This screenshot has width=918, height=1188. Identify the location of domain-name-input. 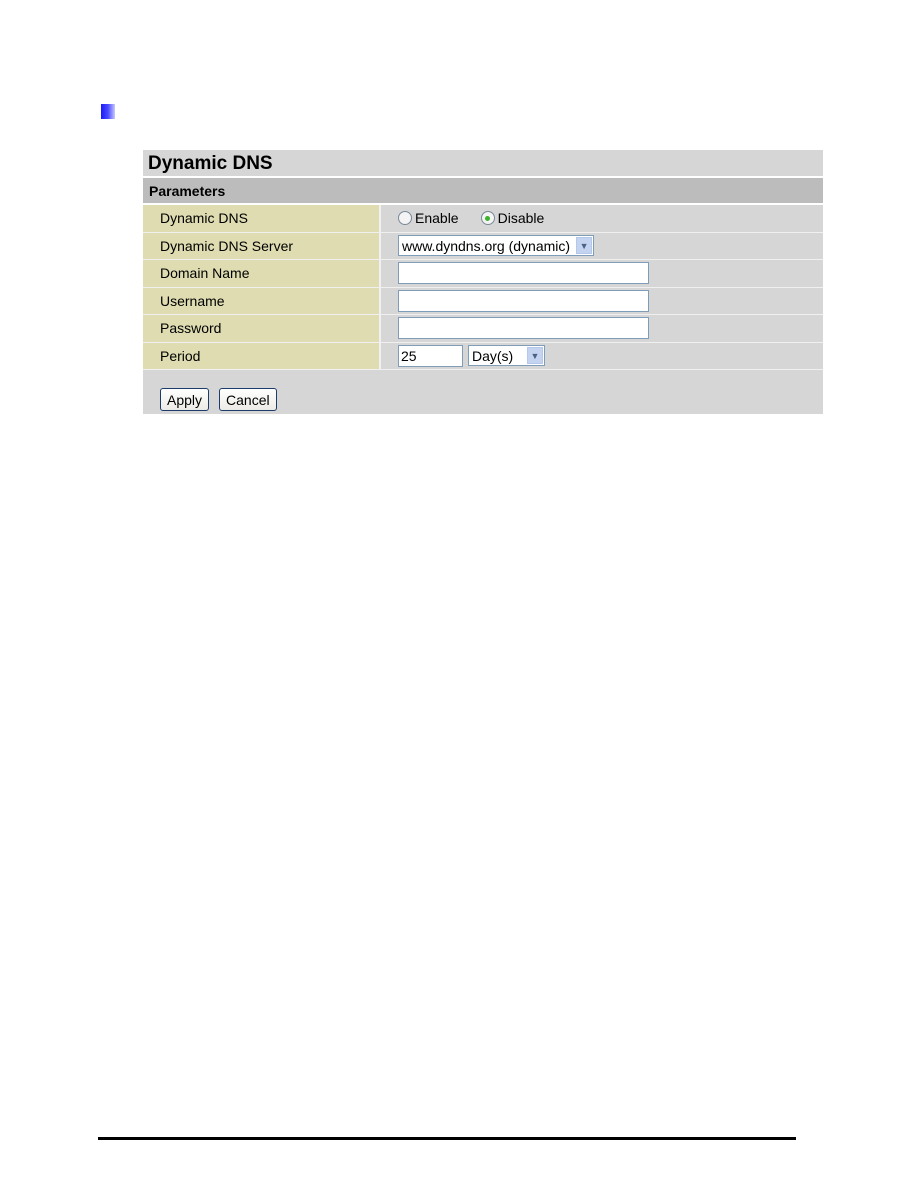
(523, 273).